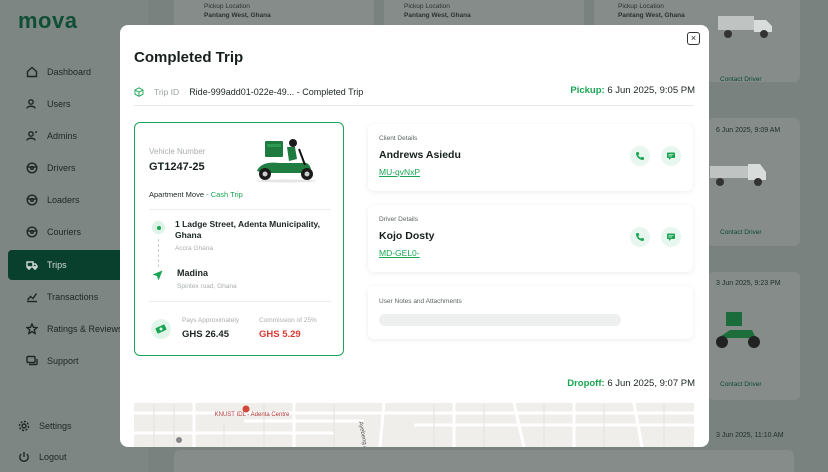 Image resolution: width=828 pixels, height=472 pixels. I want to click on dropoff-label: Dropoff:, so click(586, 383).